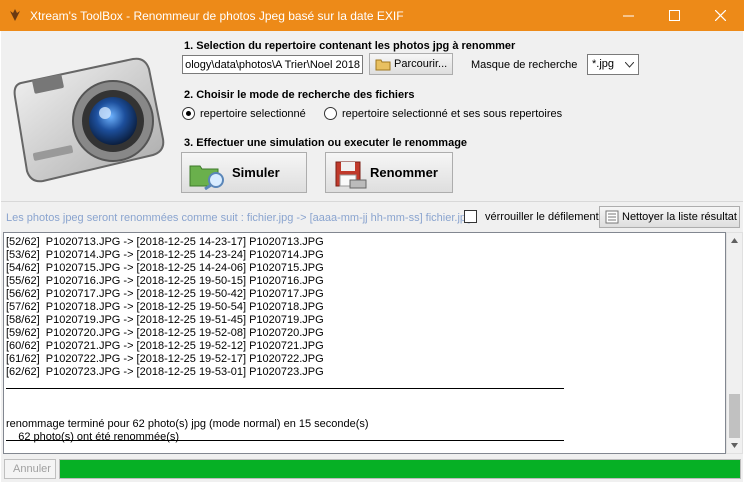  What do you see at coordinates (470, 216) in the screenshot?
I see `lock-scroll-checkbox` at bounding box center [470, 216].